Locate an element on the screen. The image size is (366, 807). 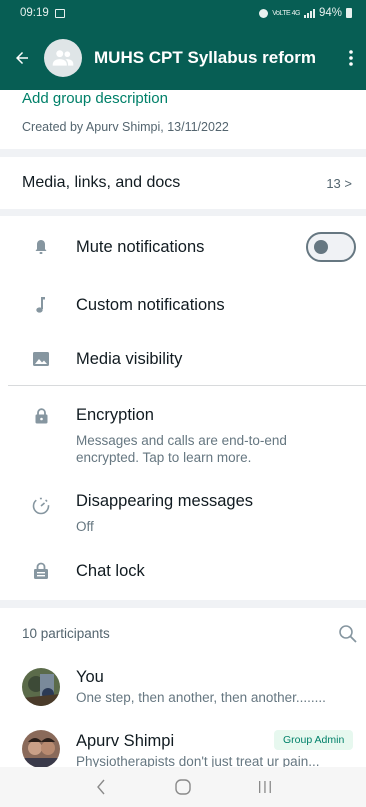
search-icon is located at coordinates (348, 634).